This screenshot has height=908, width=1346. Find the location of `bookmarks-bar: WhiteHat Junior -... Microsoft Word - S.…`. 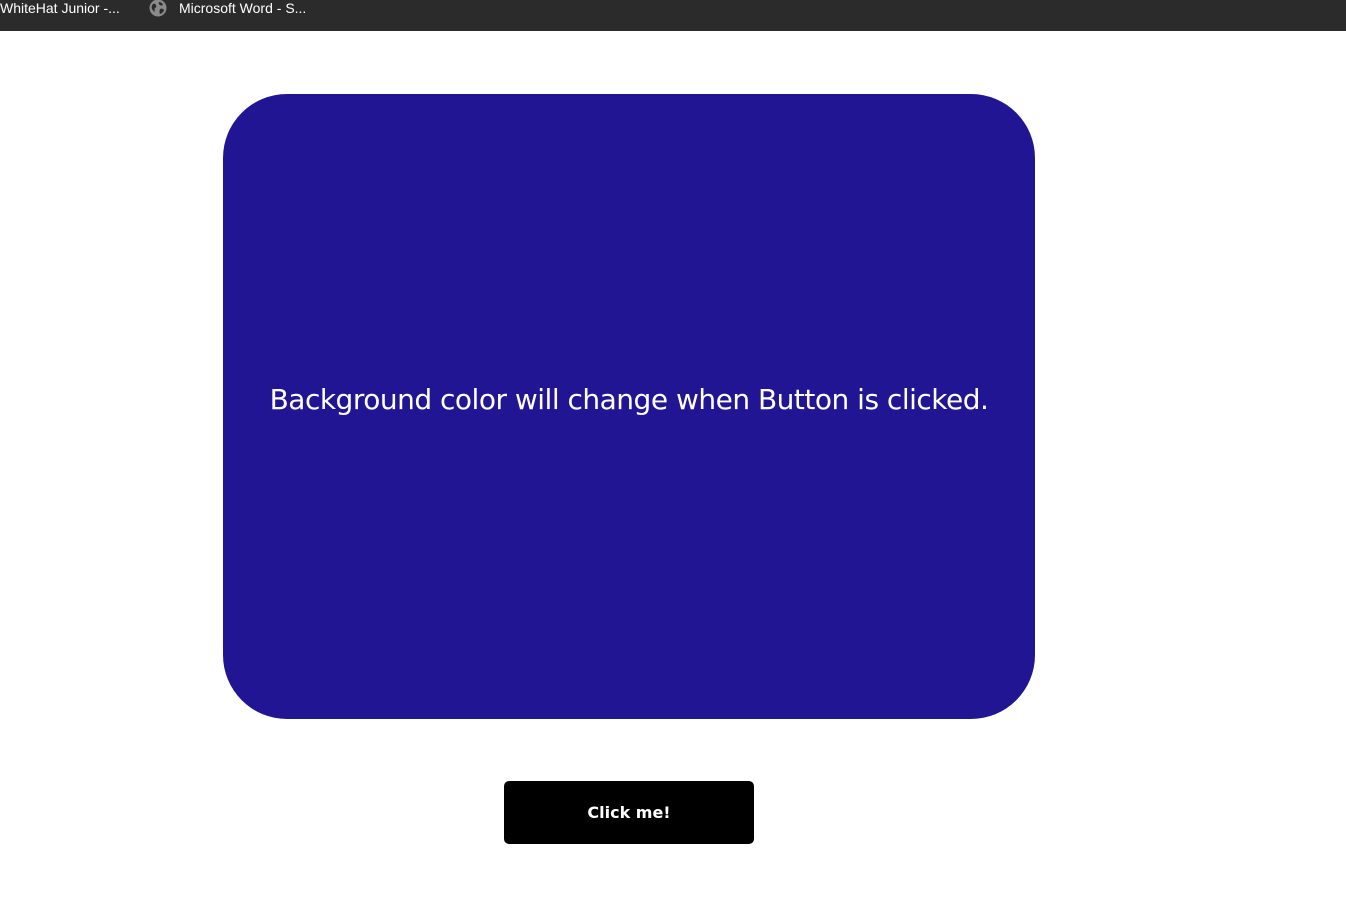

bookmarks-bar: WhiteHat Junior -... Microsoft Word - S.… is located at coordinates (673, 15).